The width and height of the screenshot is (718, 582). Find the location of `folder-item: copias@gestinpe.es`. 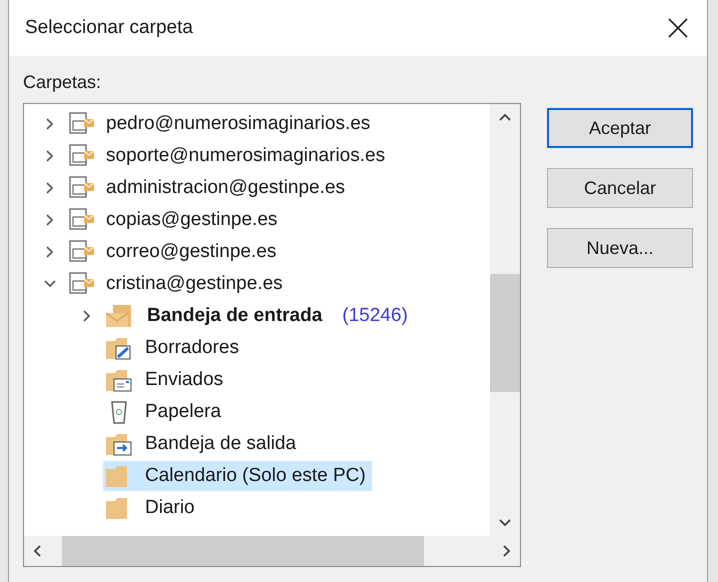

folder-item: copias@gestinpe.es is located at coordinates (175, 220).